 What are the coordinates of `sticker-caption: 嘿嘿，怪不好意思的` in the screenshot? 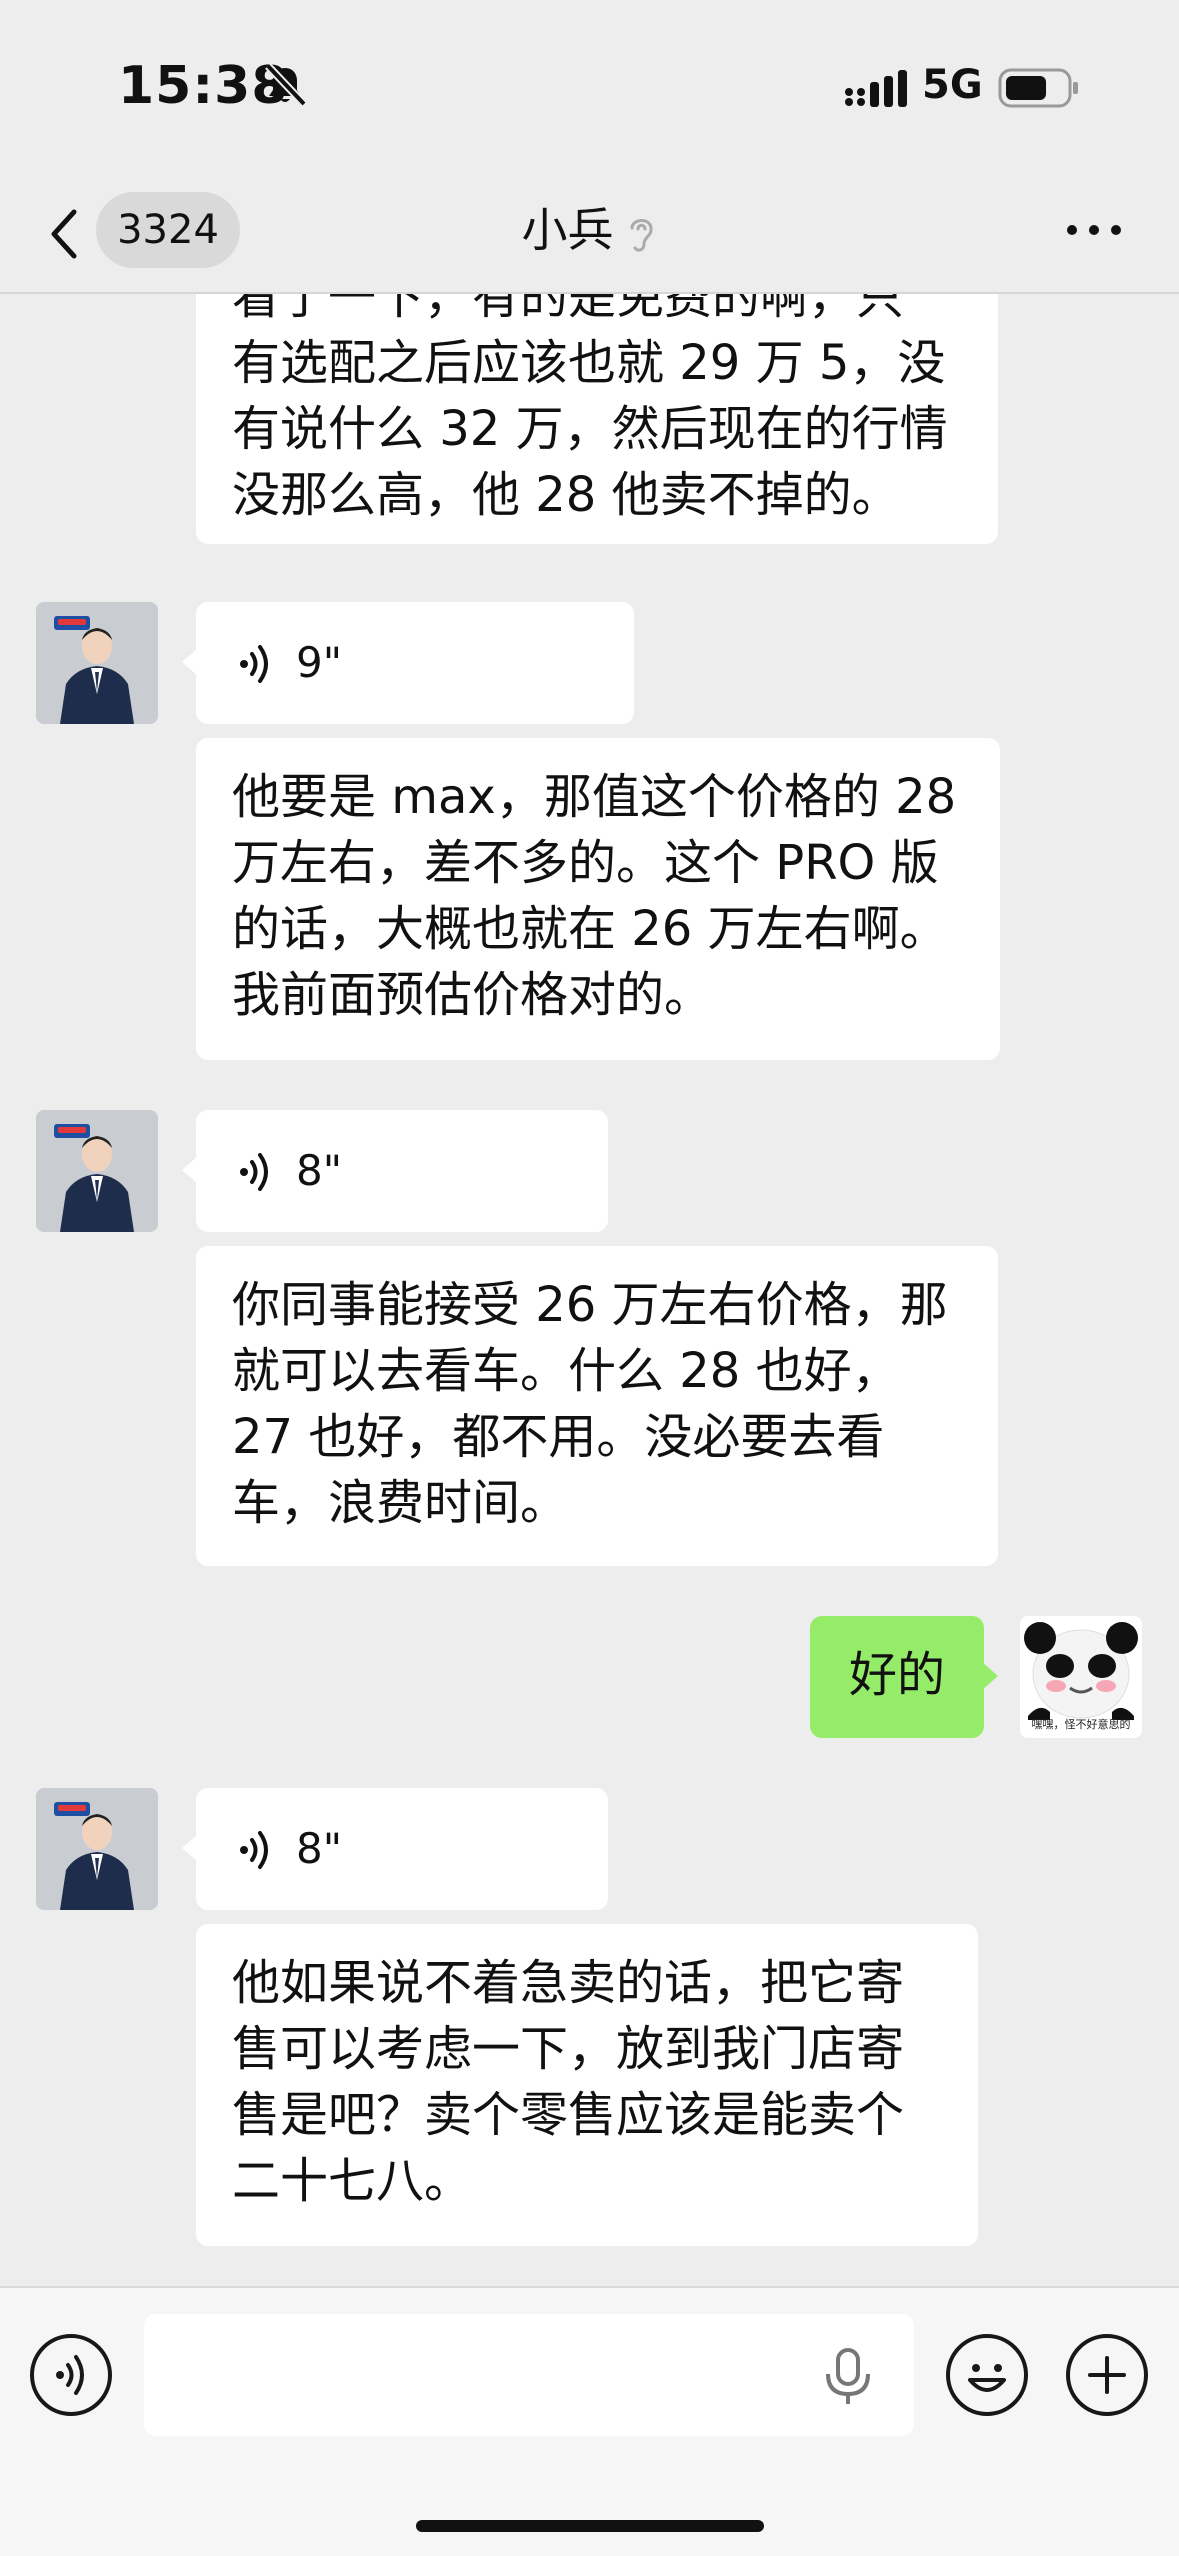 It's located at (1081, 1724).